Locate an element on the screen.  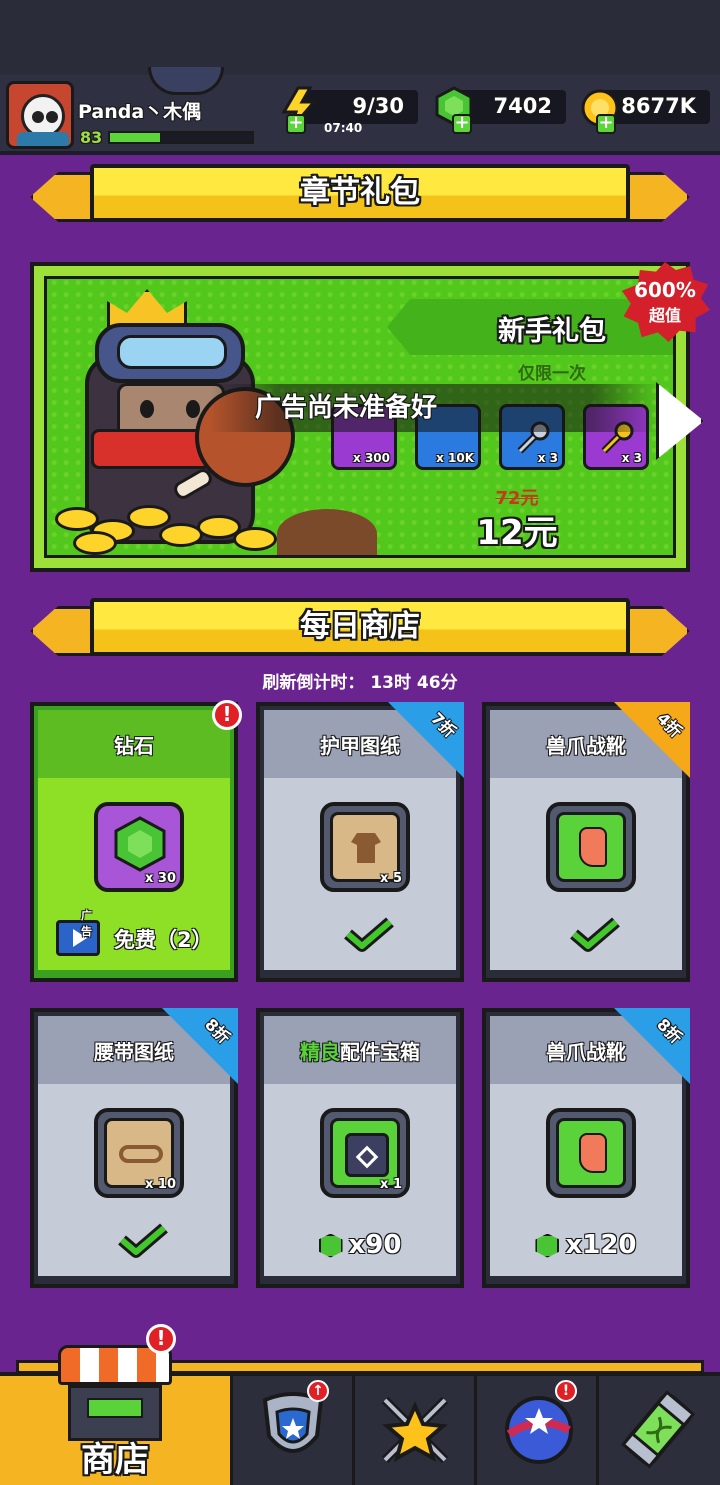
item-count: x 1 is located at coordinates (391, 1184).